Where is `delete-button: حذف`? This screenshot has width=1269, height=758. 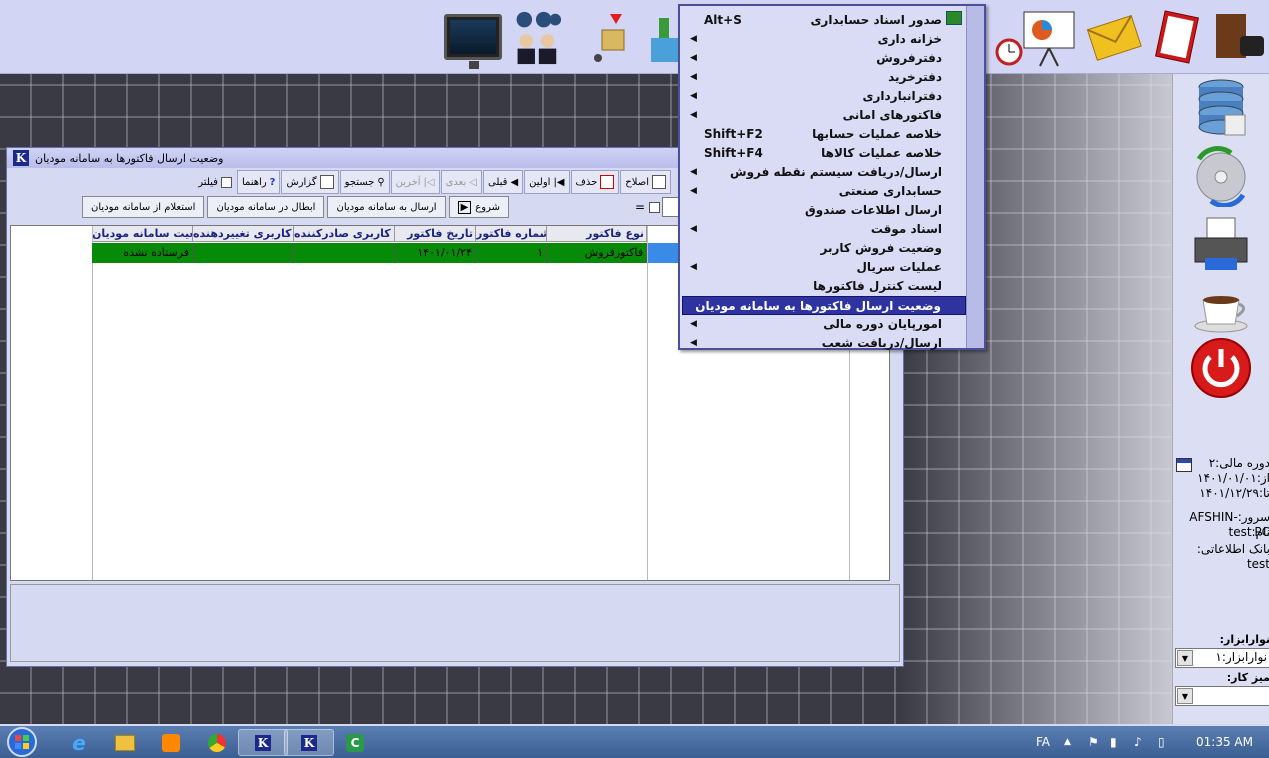
delete-button: حذف is located at coordinates (595, 182).